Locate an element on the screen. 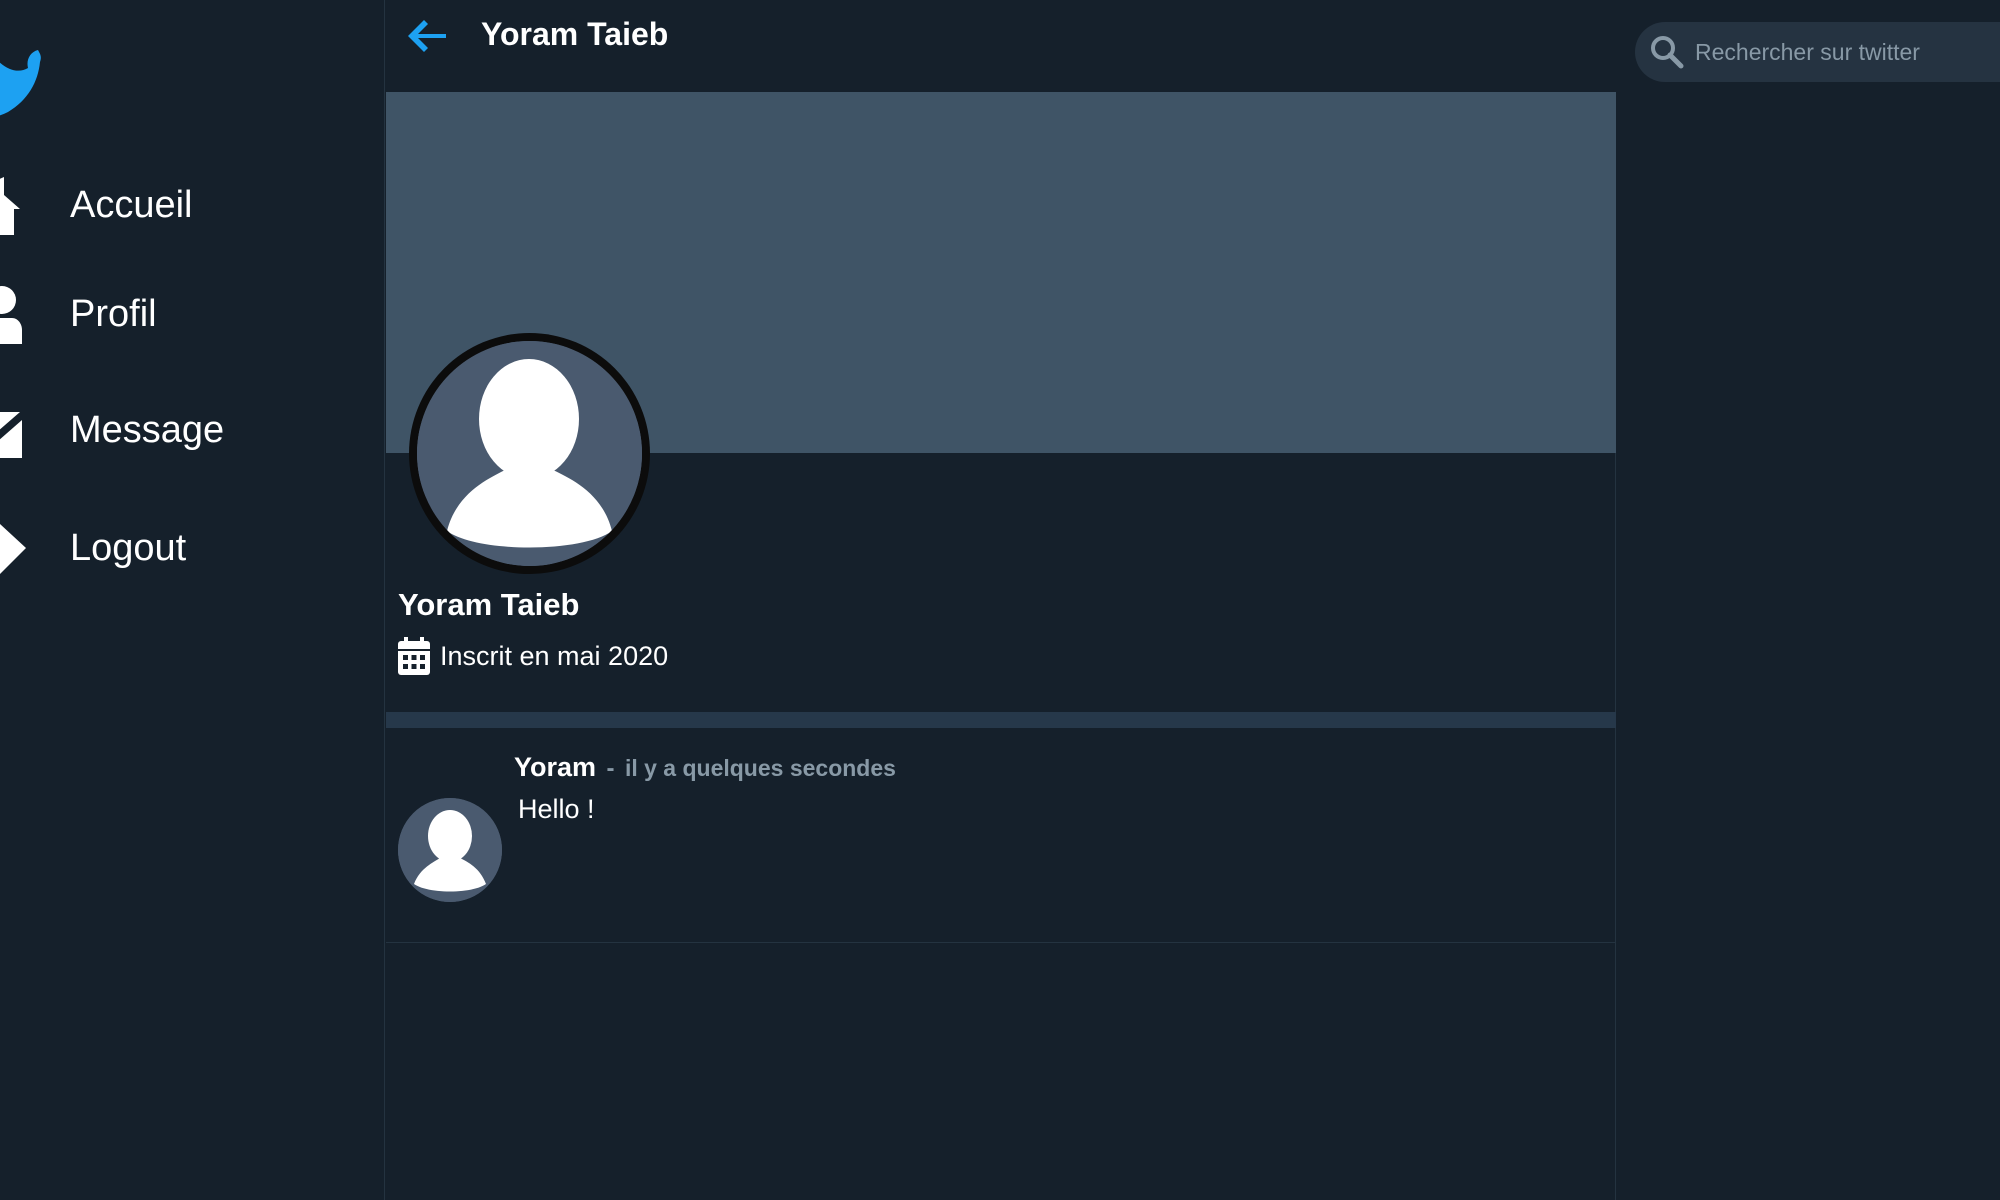 This screenshot has width=2000, height=1200. nav-item-message: Message is located at coordinates (180, 430).